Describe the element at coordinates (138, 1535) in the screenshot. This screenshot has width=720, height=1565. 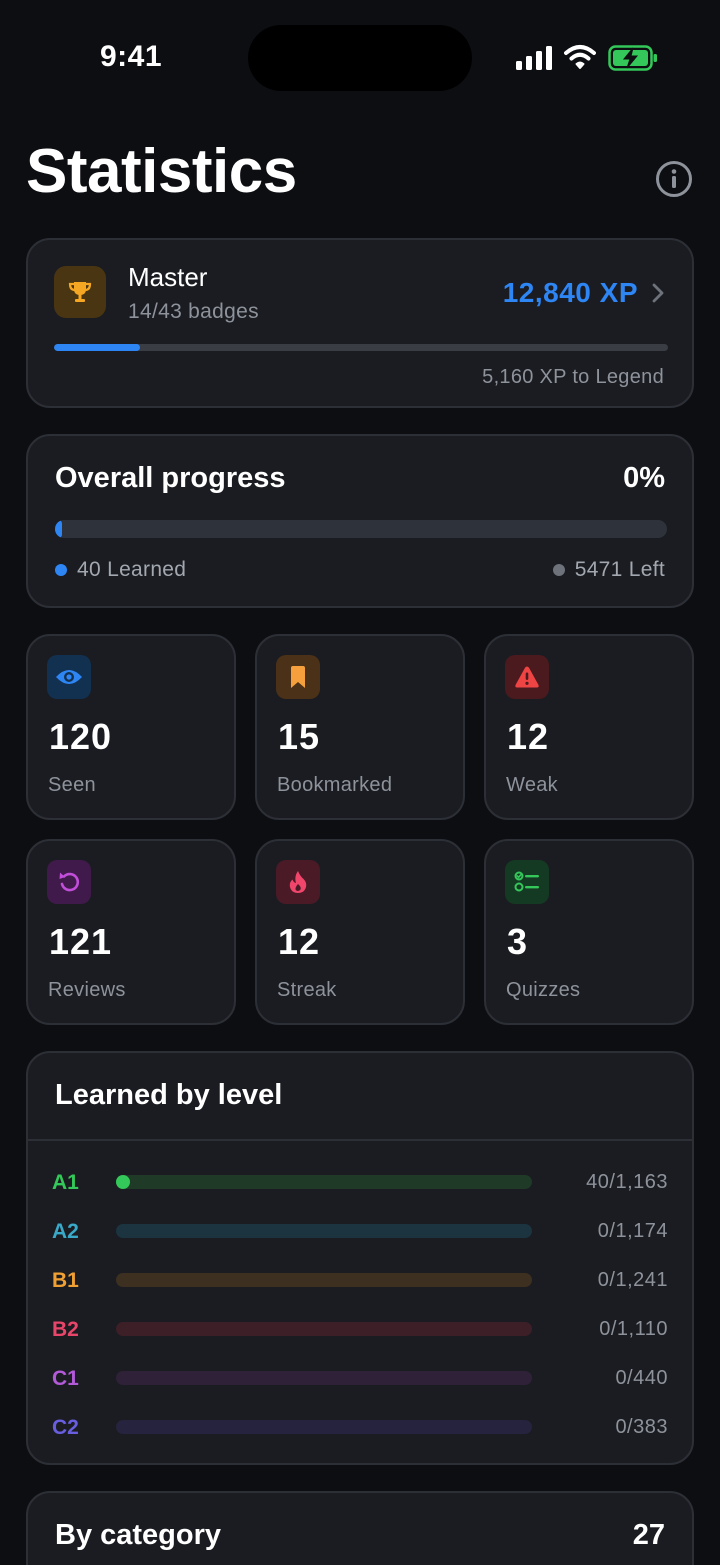
I see `category-title: By category` at that location.